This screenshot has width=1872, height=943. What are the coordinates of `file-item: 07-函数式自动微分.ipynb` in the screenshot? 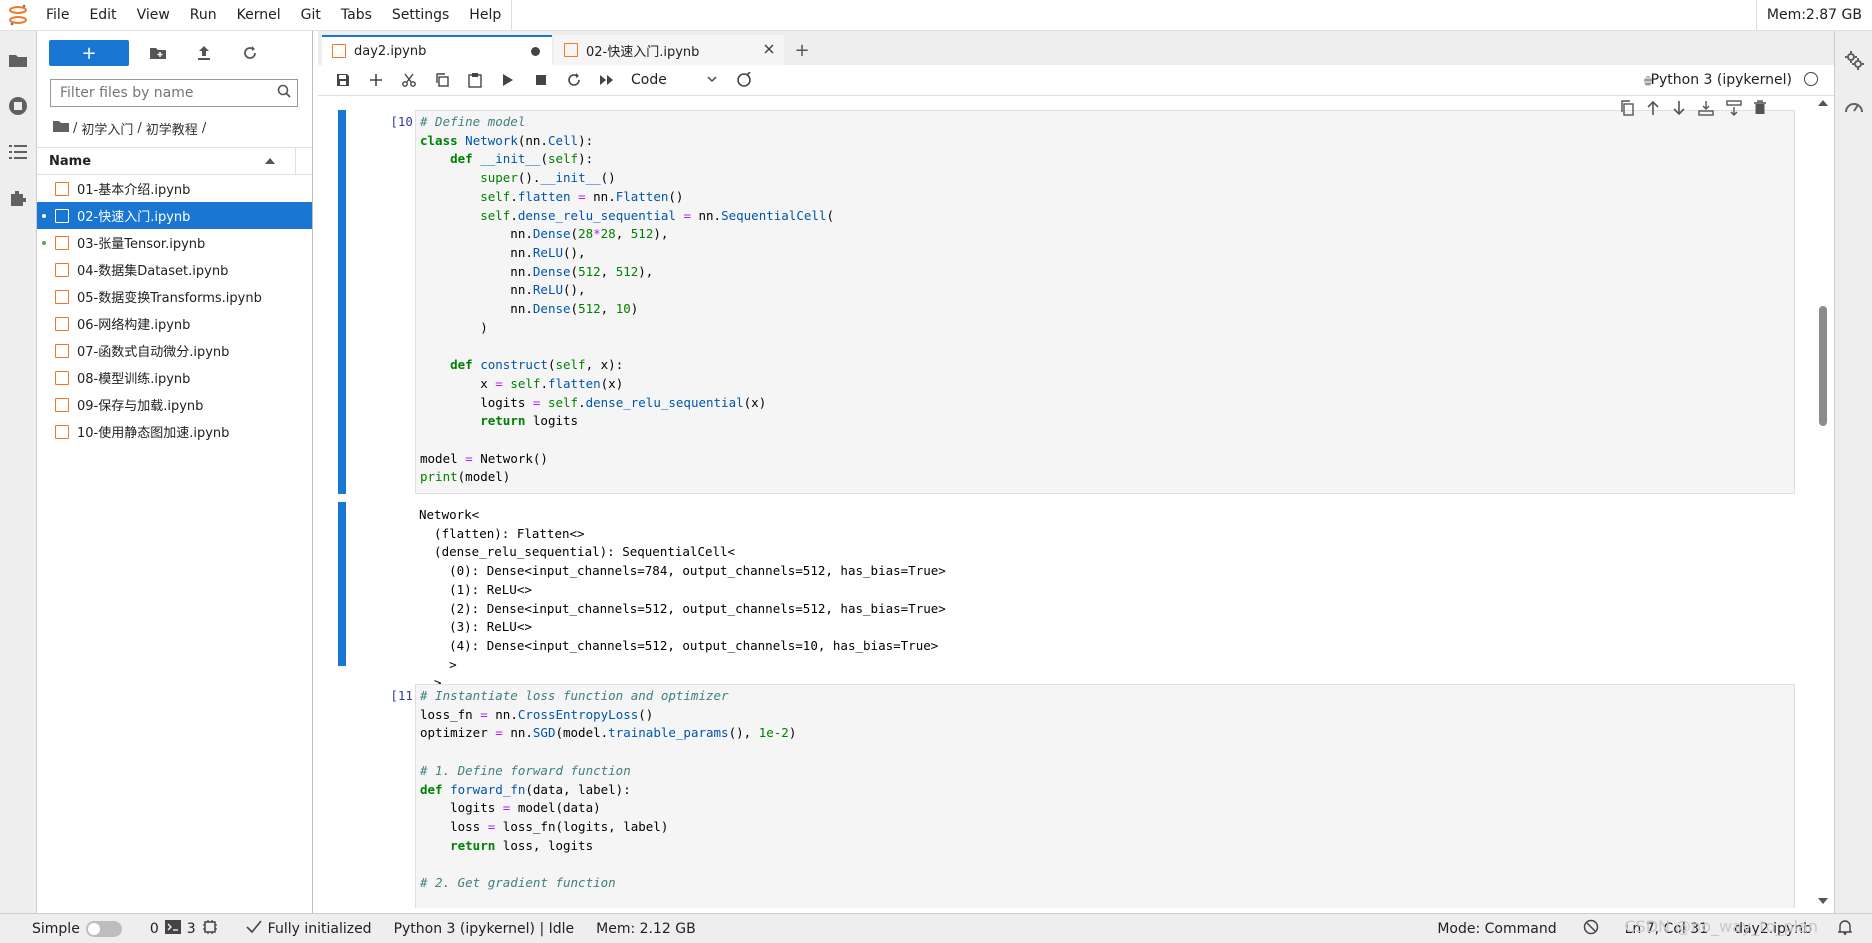 It's located at (174, 350).